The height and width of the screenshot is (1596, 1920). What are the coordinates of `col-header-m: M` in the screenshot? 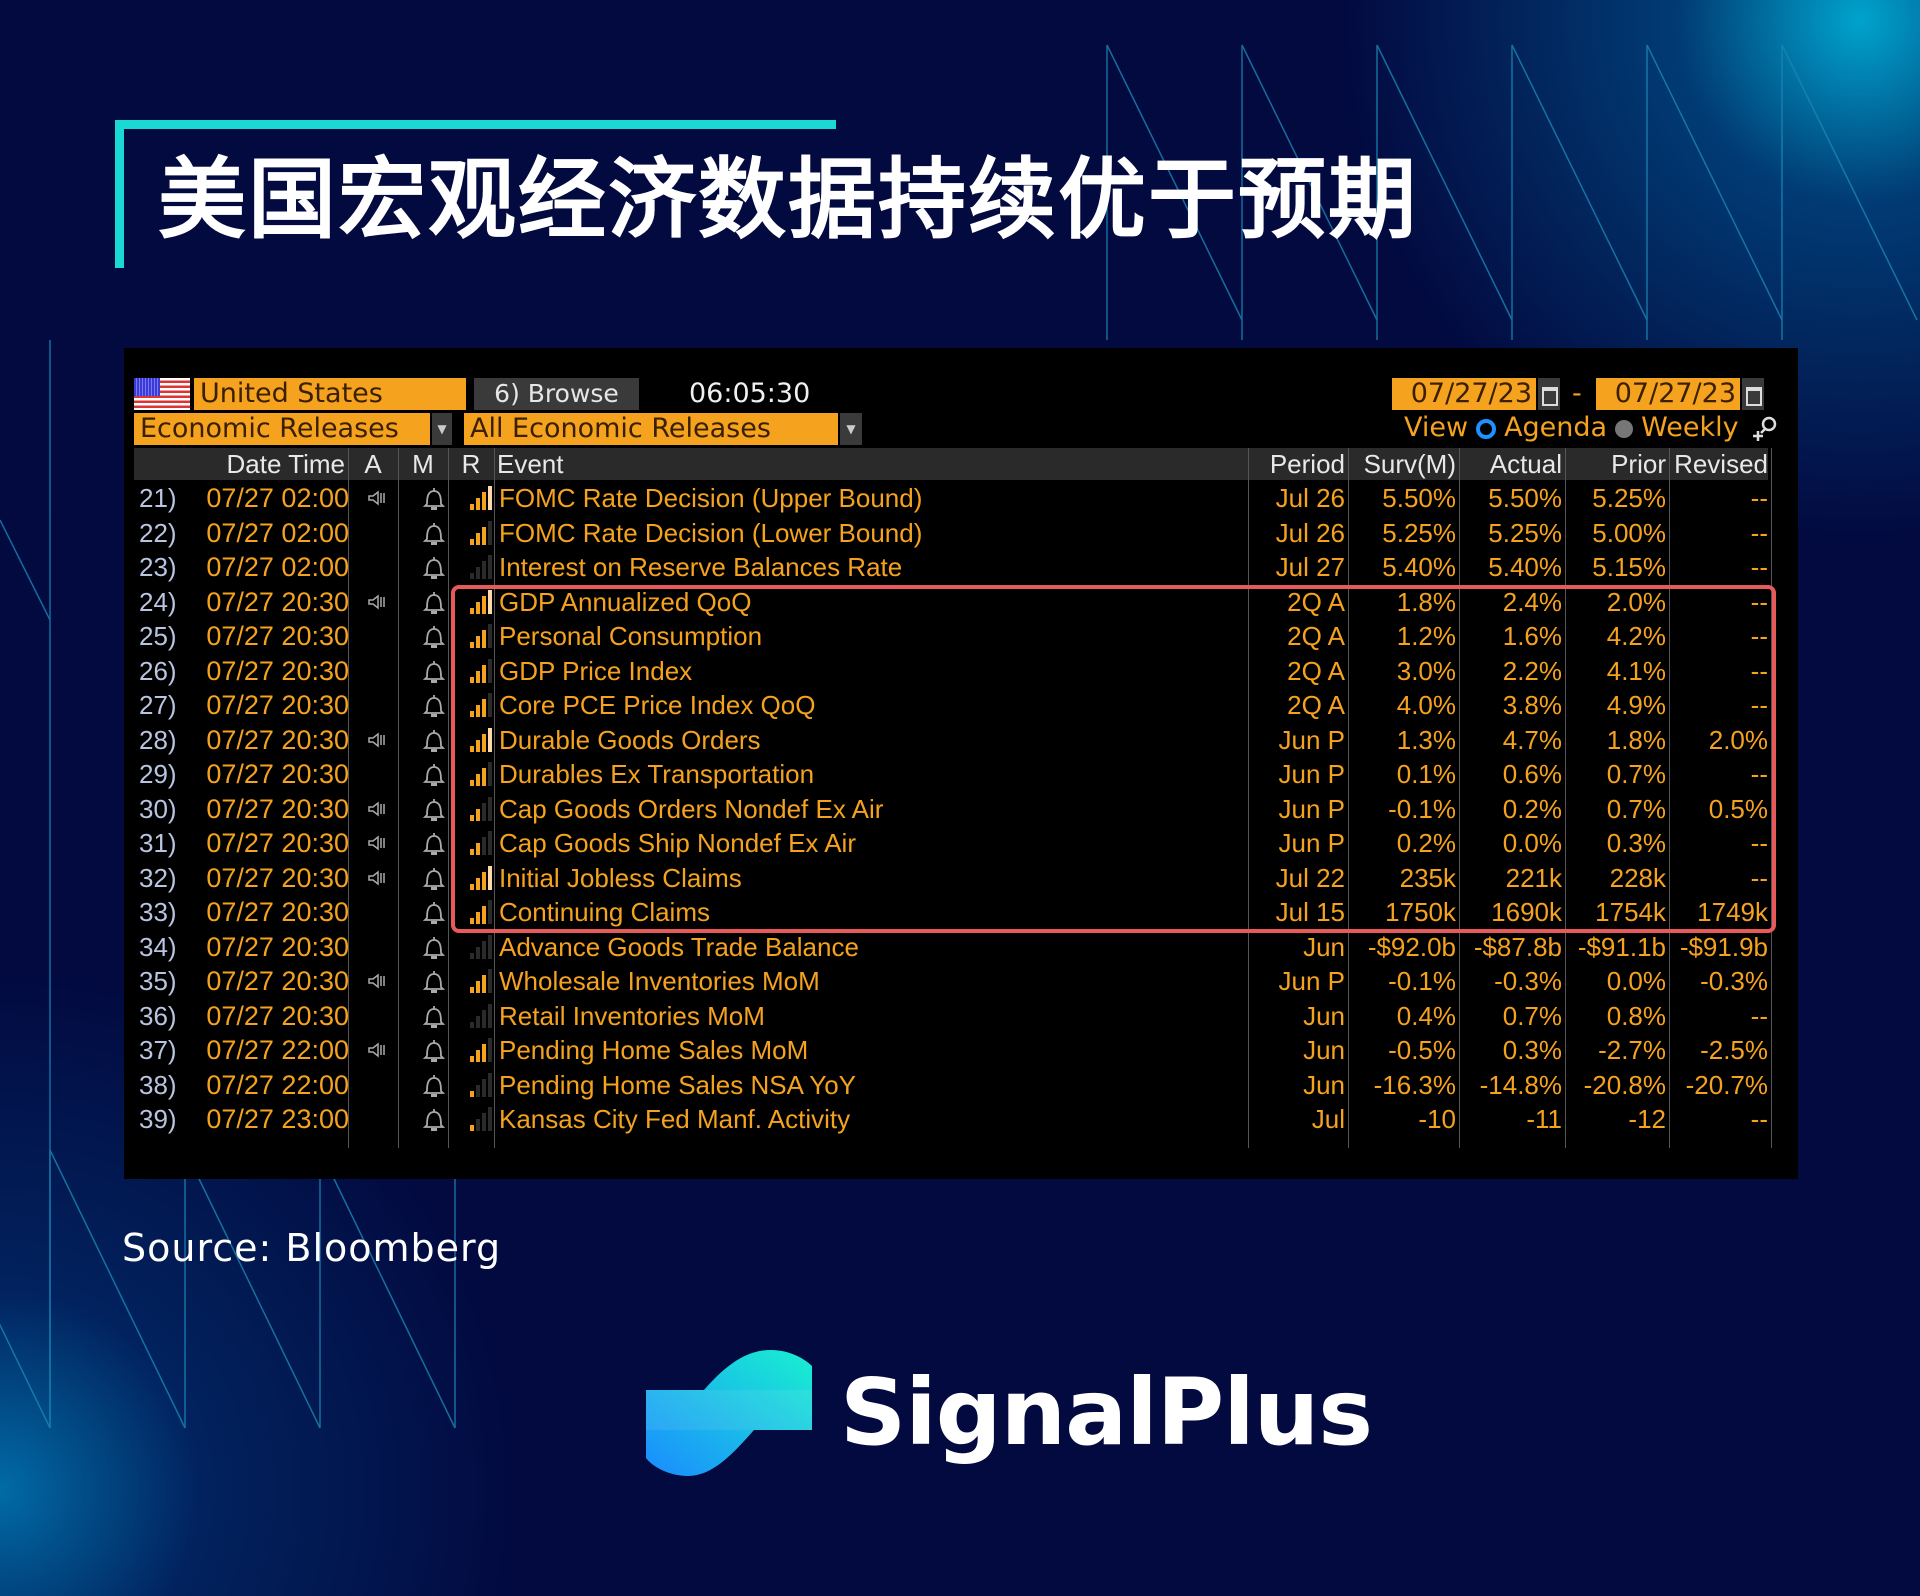 It's located at (423, 464).